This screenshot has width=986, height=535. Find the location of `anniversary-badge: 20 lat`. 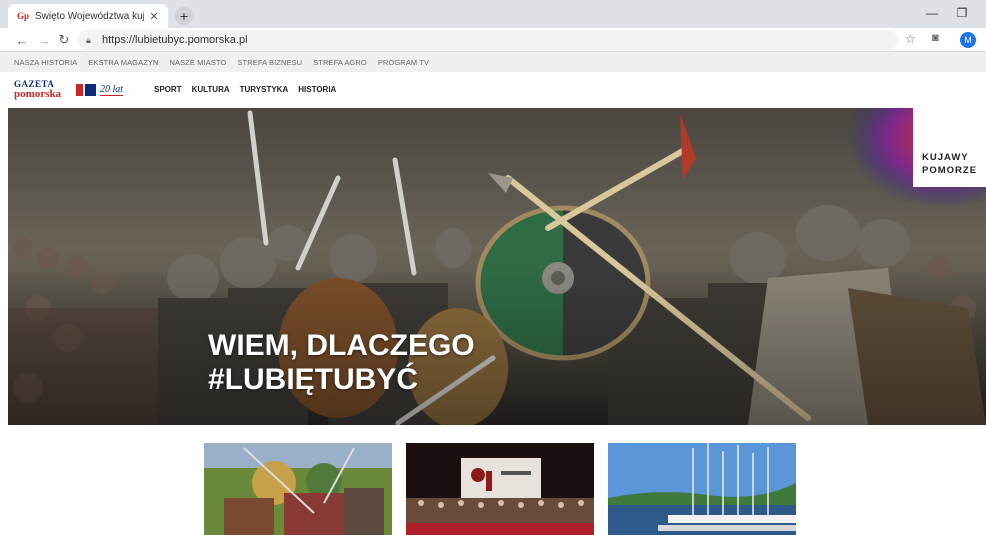

anniversary-badge: 20 lat is located at coordinates (104, 90).